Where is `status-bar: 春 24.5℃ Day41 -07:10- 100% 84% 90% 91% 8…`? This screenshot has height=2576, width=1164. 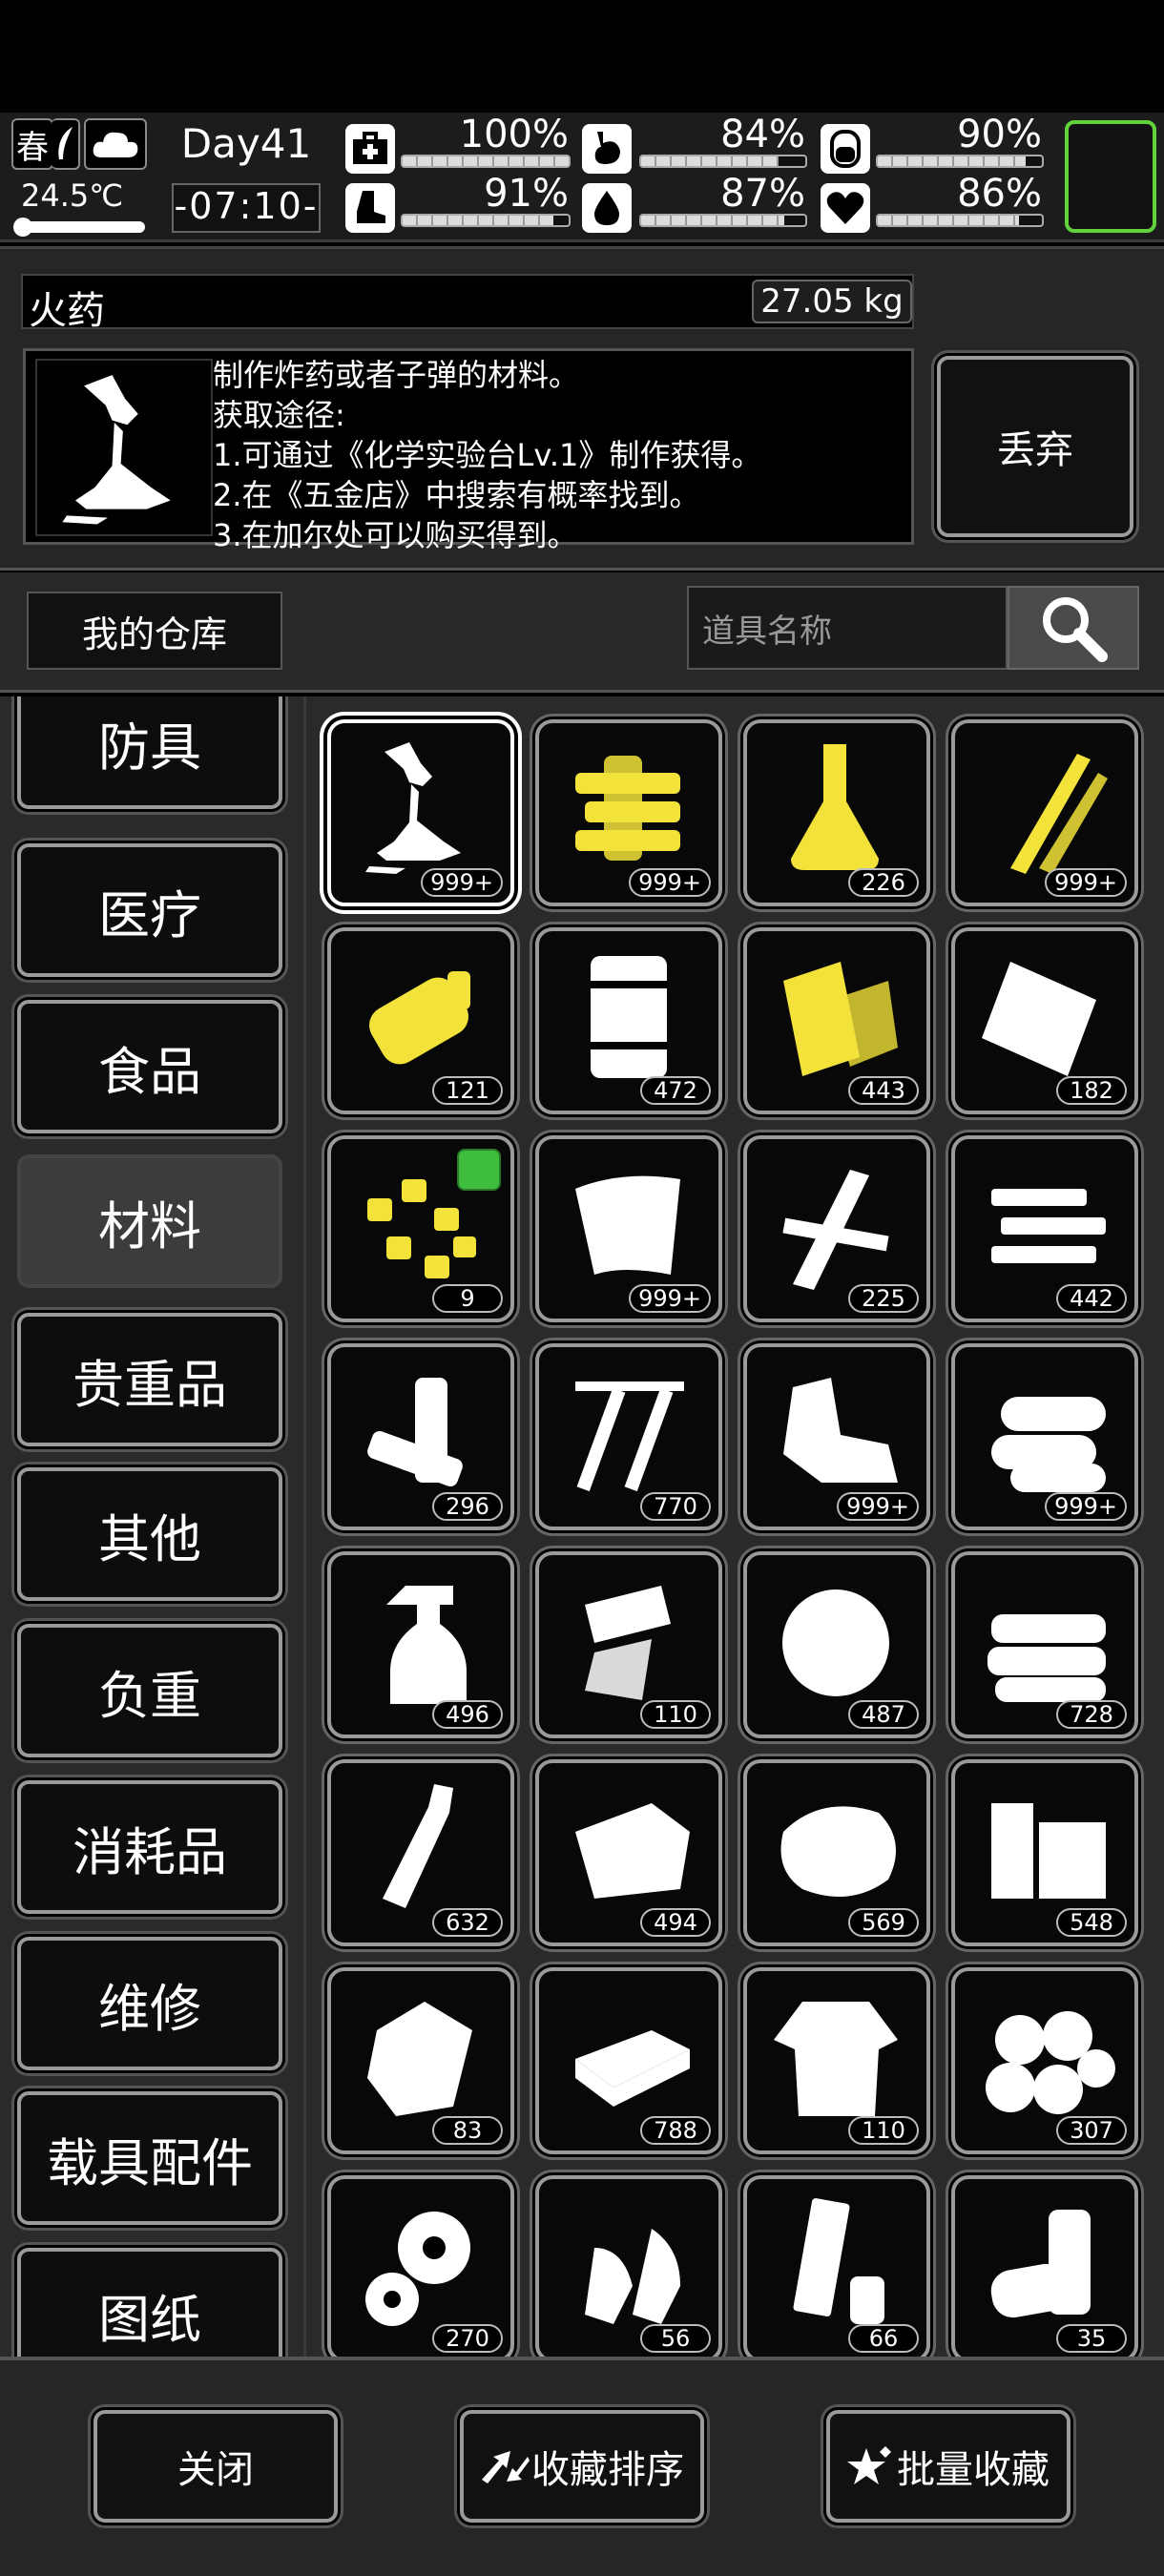 status-bar: 春 24.5℃ Day41 -07:10- 100% 84% 90% 91% 8… is located at coordinates (582, 177).